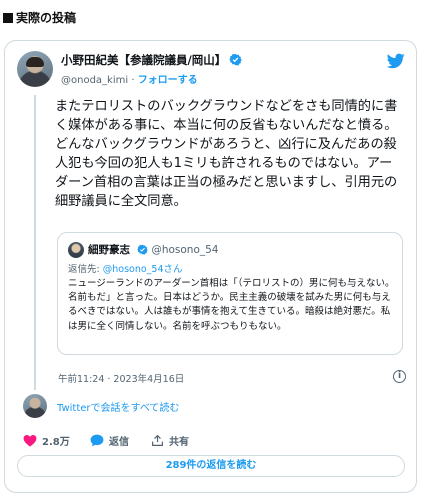 This screenshot has height=498, width=422. I want to click on quoted-author-avatar, so click(76, 250).